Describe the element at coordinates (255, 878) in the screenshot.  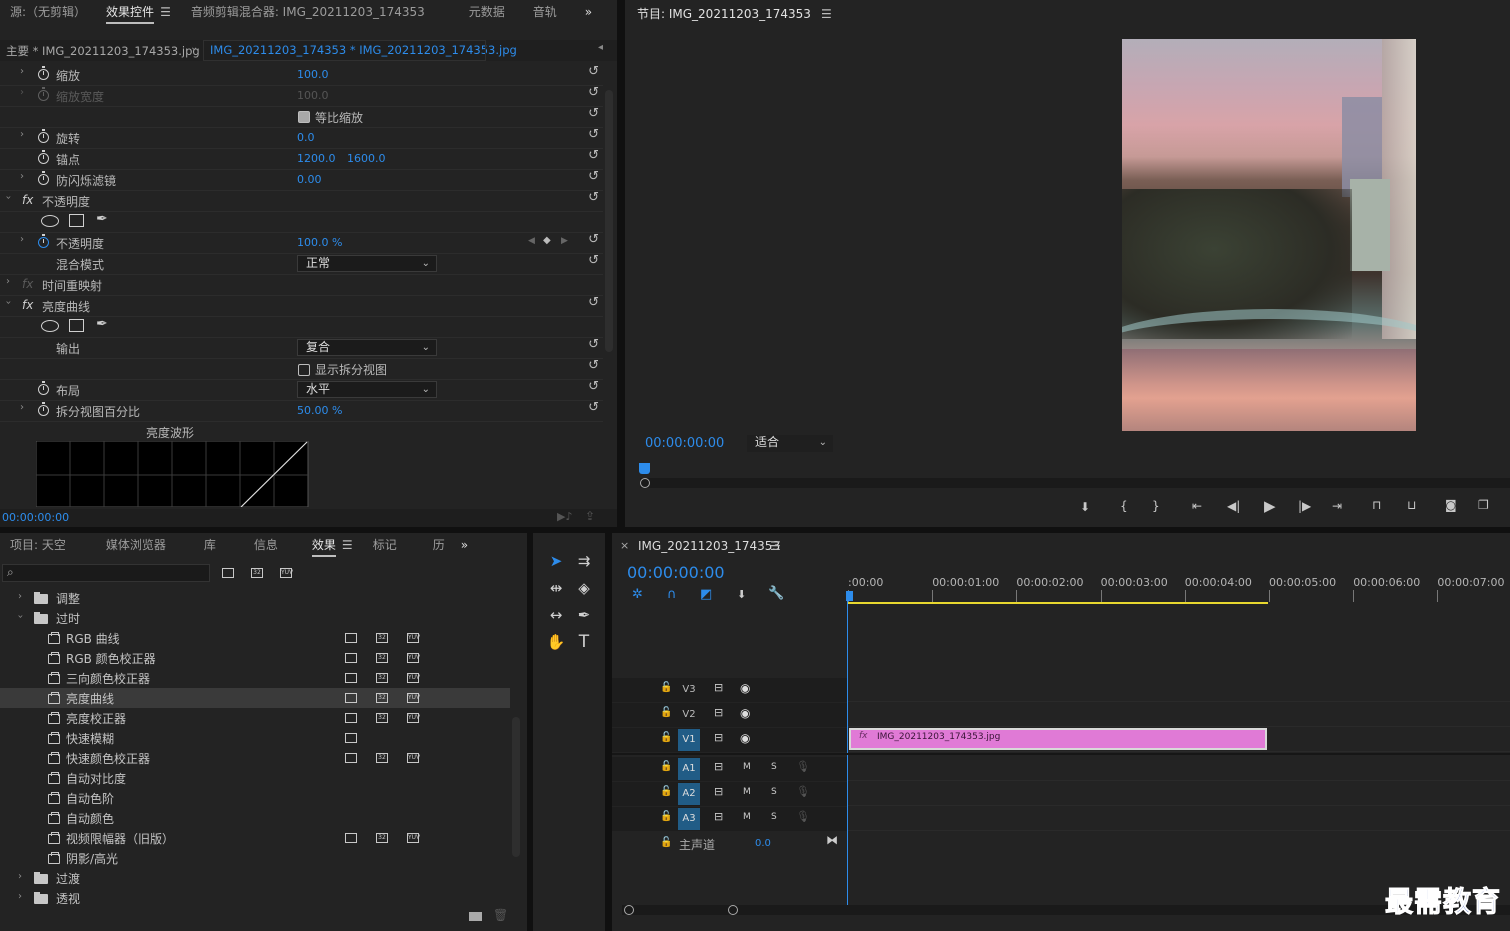
I see `effect-folder-row: › 过渡` at that location.